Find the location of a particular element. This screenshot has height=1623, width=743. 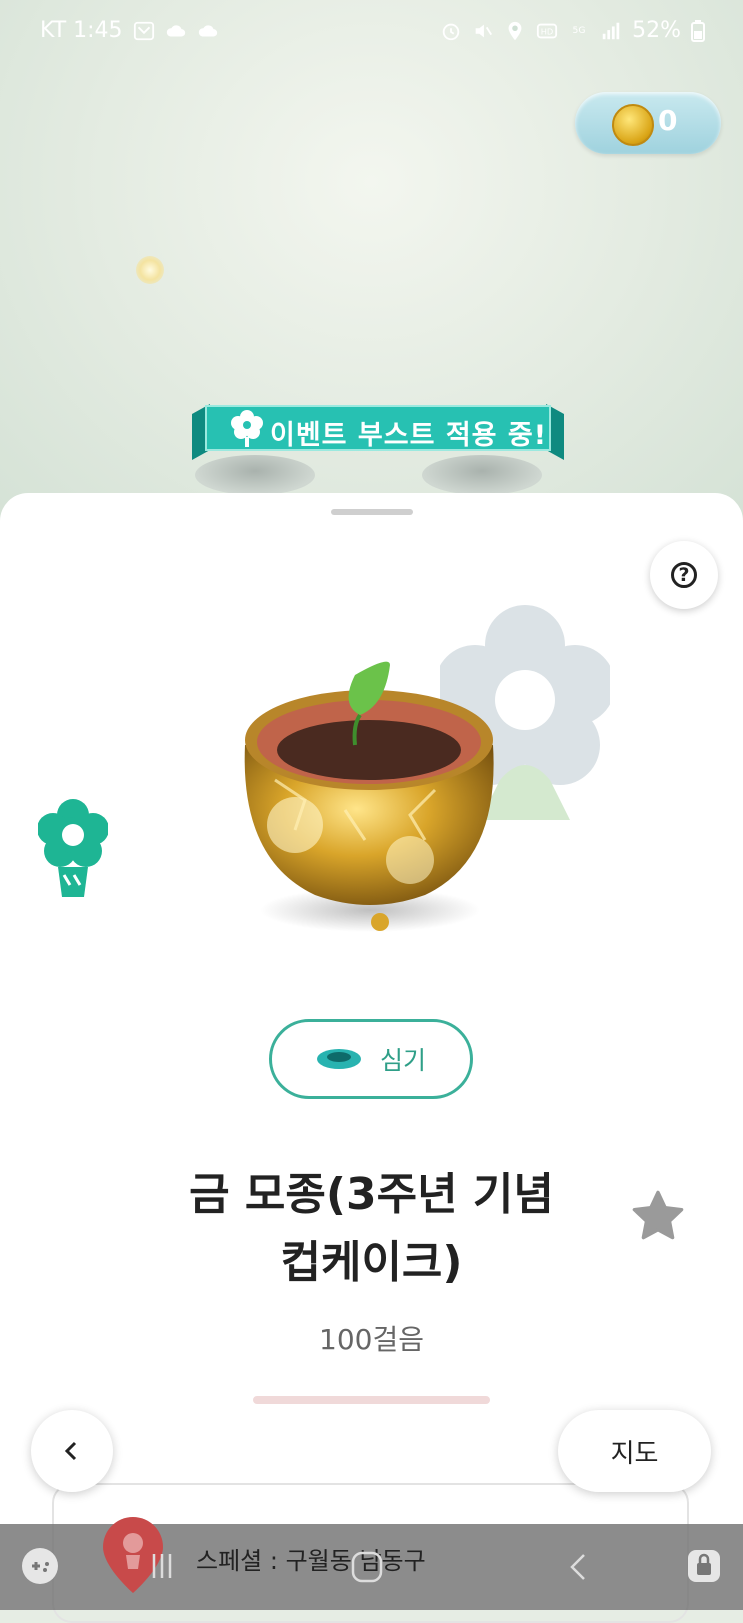

golden-pot-sprout-image is located at coordinates (369, 796).